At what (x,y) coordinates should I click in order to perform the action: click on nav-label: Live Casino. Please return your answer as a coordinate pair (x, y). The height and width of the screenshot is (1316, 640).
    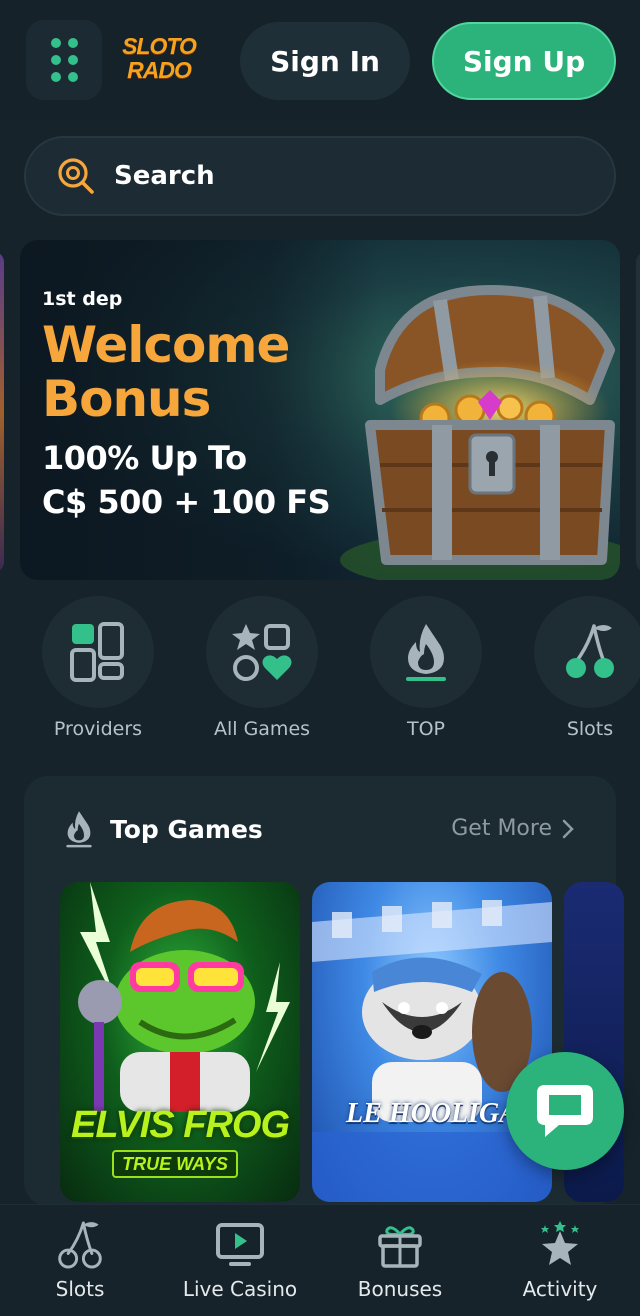
    Looking at the image, I should click on (240, 1289).